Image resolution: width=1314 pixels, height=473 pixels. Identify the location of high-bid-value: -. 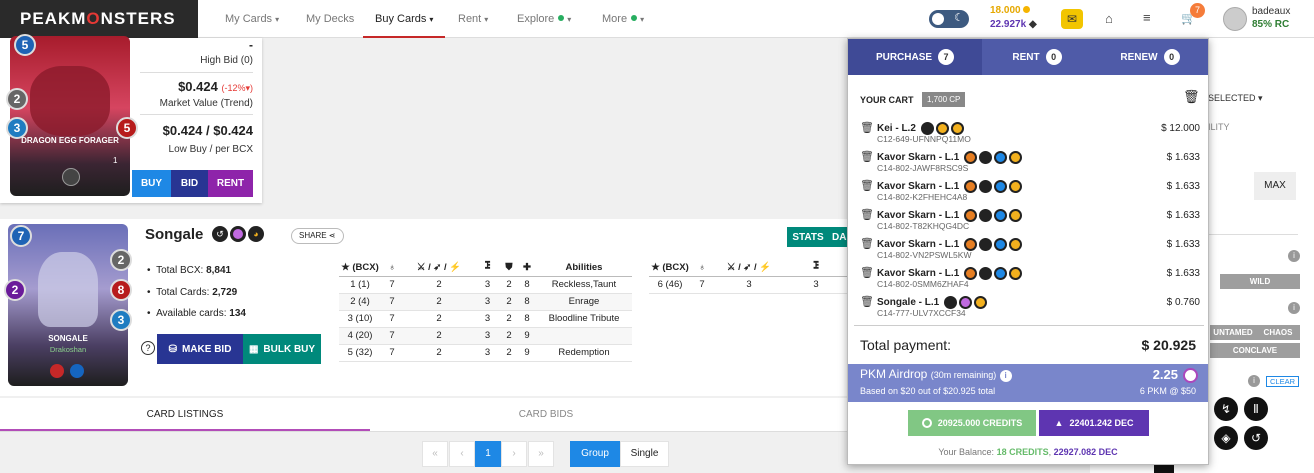
(251, 45).